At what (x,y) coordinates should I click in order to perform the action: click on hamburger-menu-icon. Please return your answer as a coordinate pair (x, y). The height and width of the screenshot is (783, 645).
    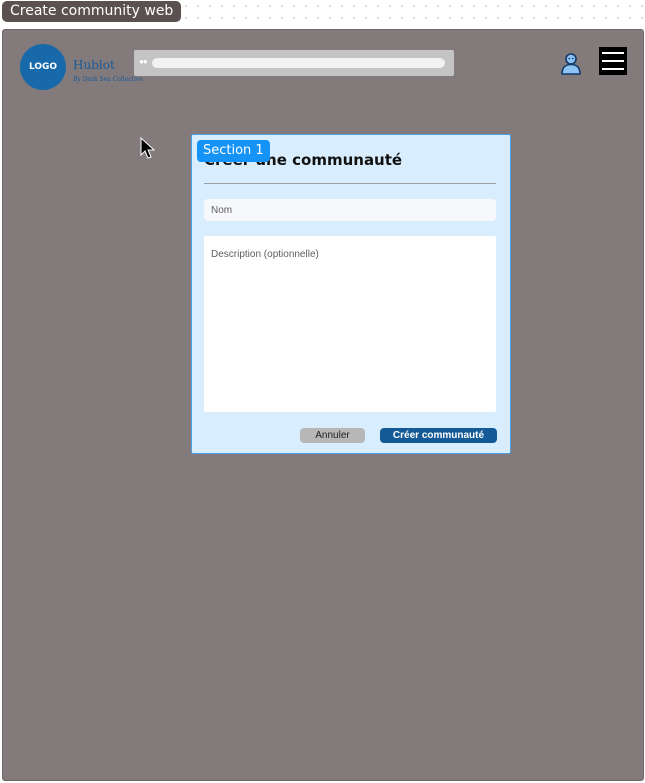
    Looking at the image, I should click on (613, 61).